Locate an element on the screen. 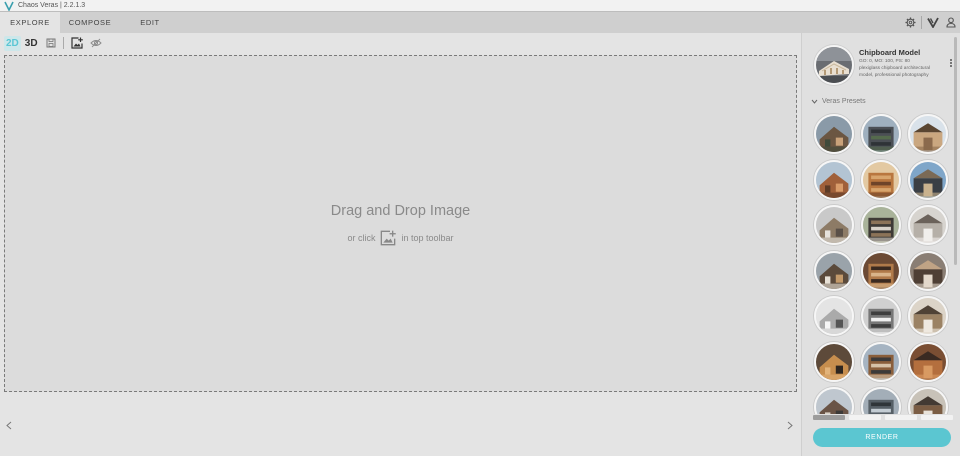  presets-section-toggle: Veras Presets is located at coordinates (838, 101).